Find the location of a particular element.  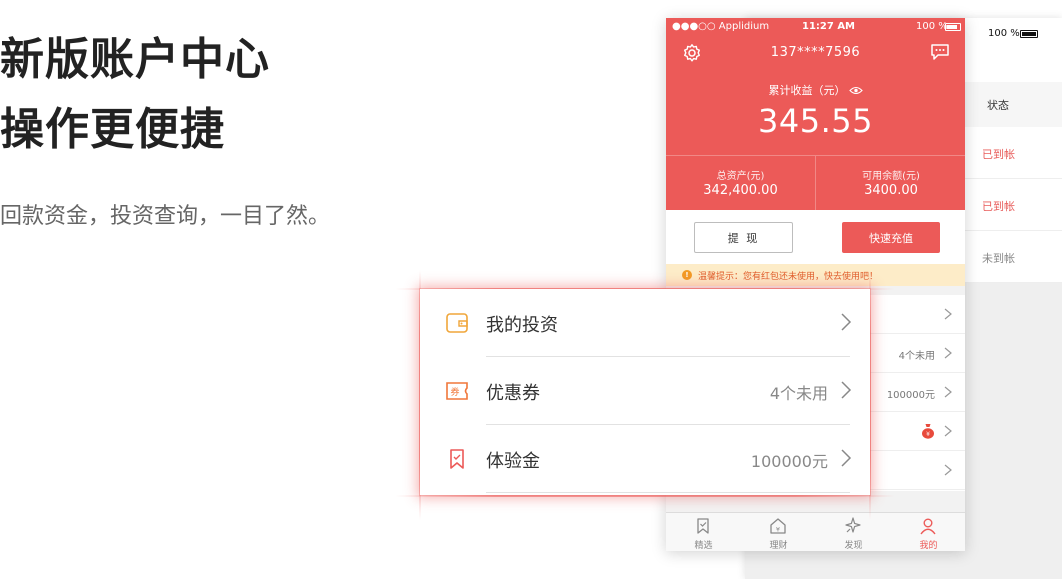

eye-icon is located at coordinates (855, 90).